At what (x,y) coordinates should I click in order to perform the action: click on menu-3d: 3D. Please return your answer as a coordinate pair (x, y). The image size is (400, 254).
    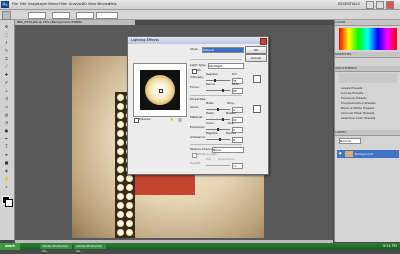
    Looking at the image, I should click on (84, 4).